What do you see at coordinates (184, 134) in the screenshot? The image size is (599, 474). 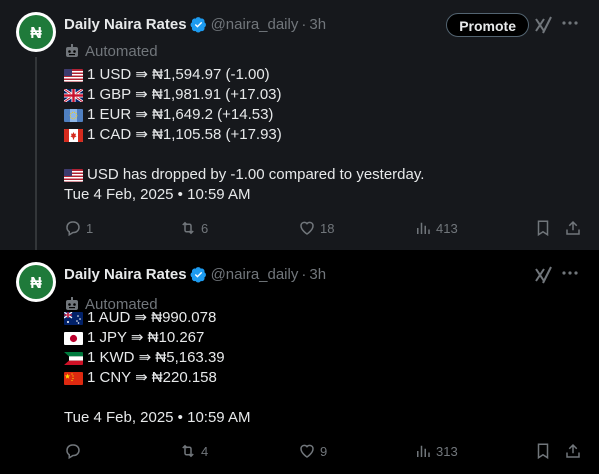 I see `rate-text: 1 CAD ⇛ ₦1,105.58 (+17.93)` at bounding box center [184, 134].